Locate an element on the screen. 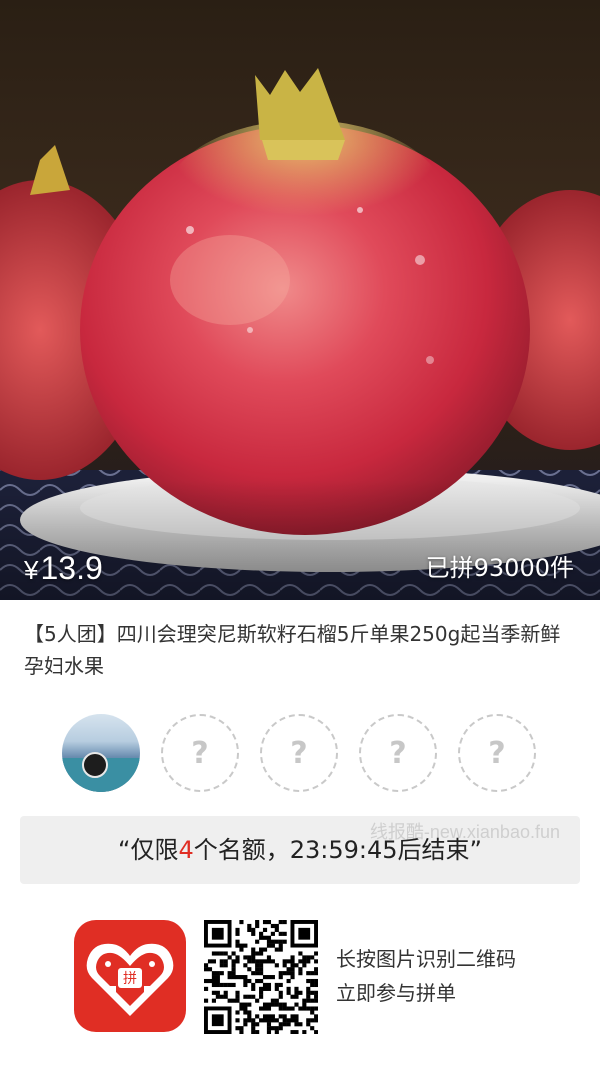 This screenshot has height=1067, width=600. currency-symbol: ¥ is located at coordinates (31, 570).